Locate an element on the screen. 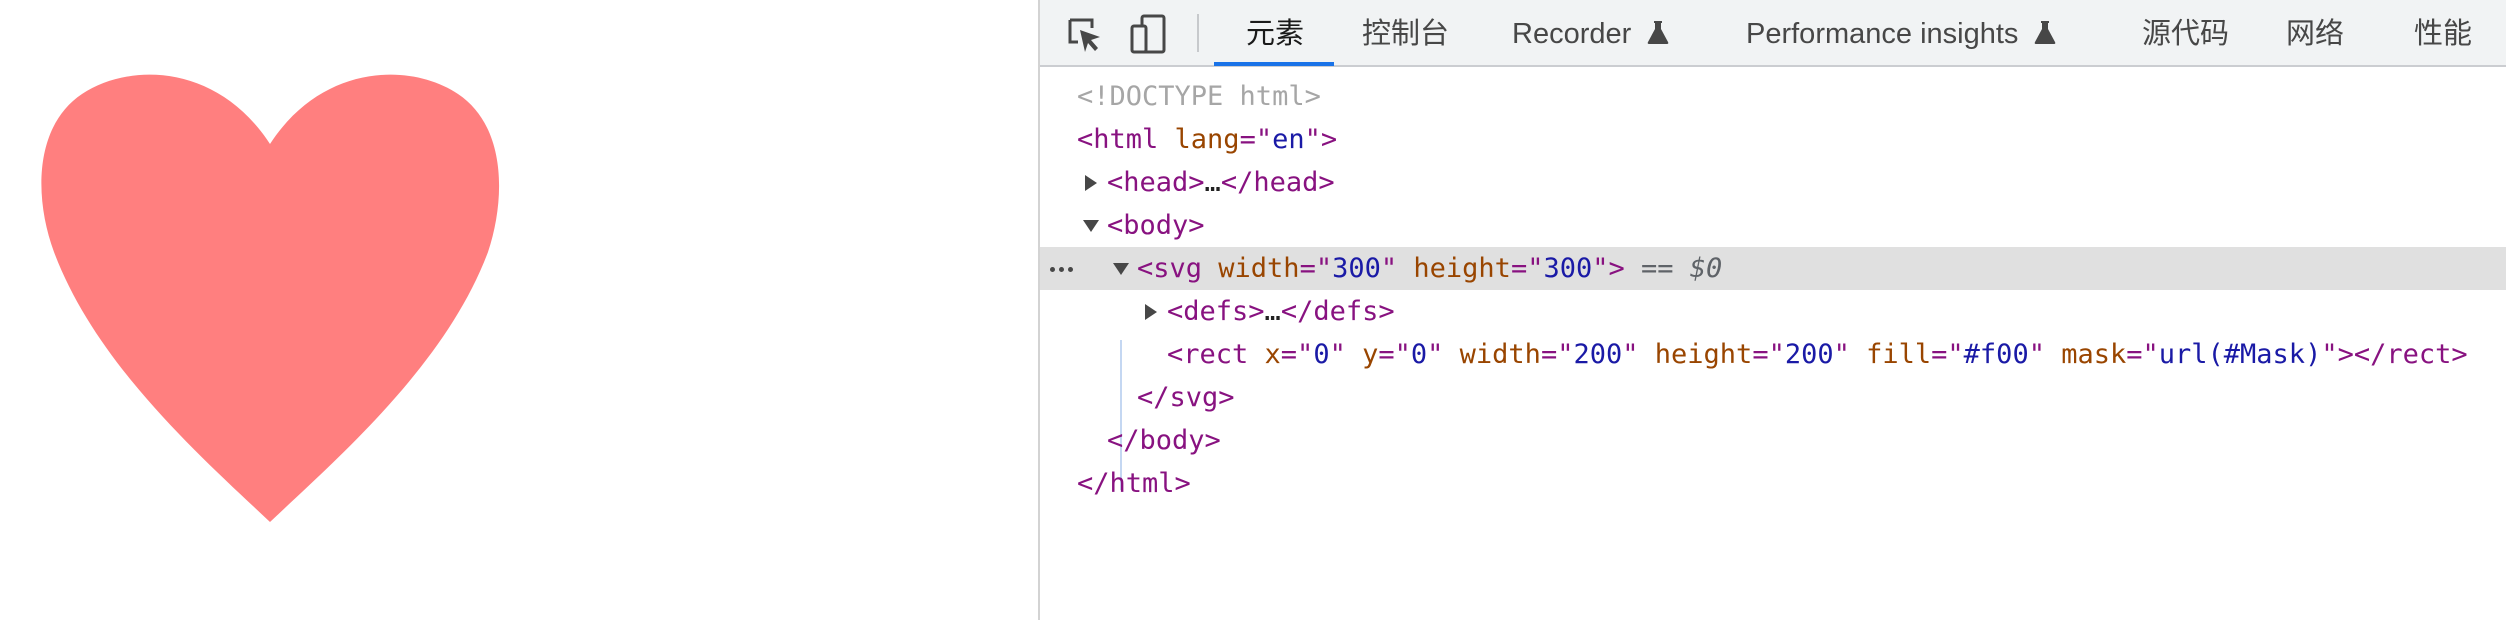 The height and width of the screenshot is (620, 2506). defs-element: <defs>…</defs> is located at coordinates (1281, 311).